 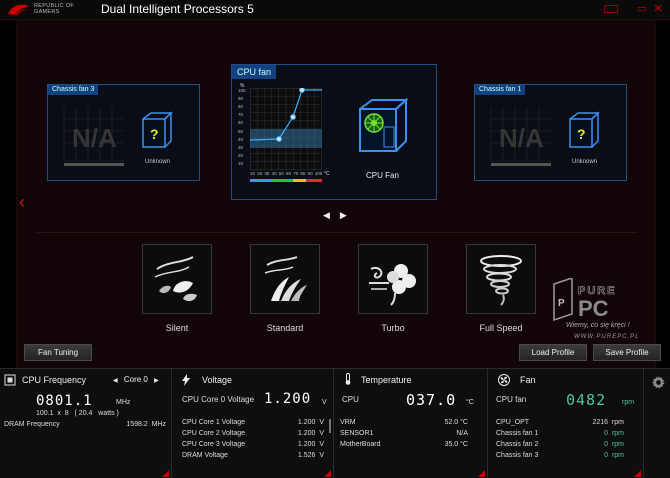 What do you see at coordinates (517, 455) in the screenshot?
I see `status-row-label: Chassis fan 3` at bounding box center [517, 455].